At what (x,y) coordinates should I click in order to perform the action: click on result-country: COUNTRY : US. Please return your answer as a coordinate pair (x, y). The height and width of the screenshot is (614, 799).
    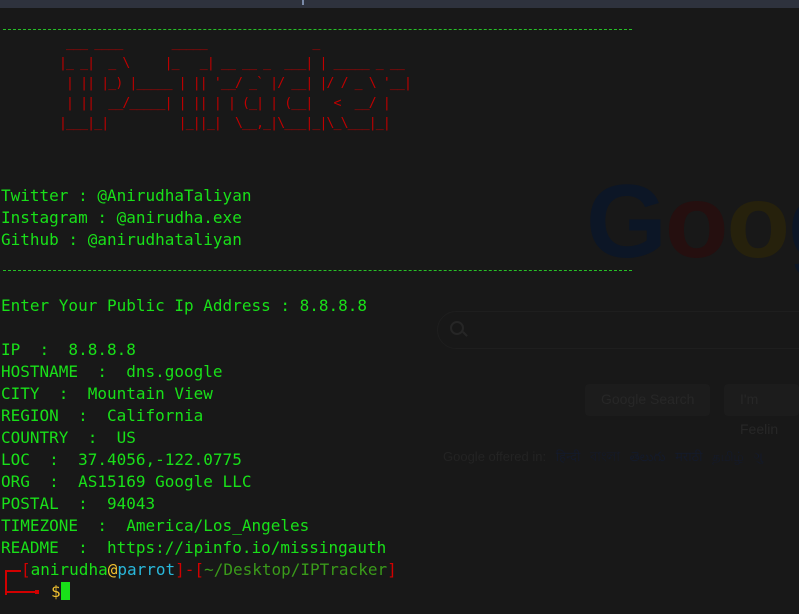
    Looking at the image, I should click on (68, 437).